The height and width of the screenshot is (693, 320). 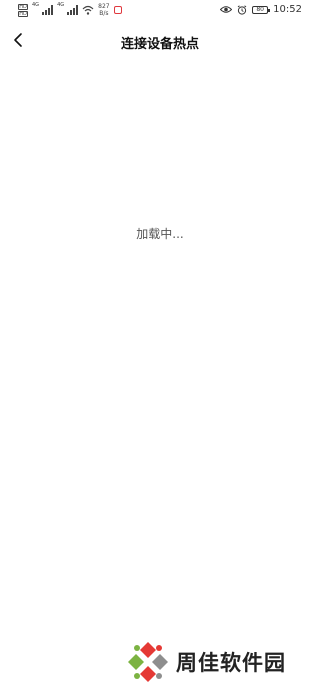 What do you see at coordinates (226, 9) in the screenshot?
I see `eye-icon` at bounding box center [226, 9].